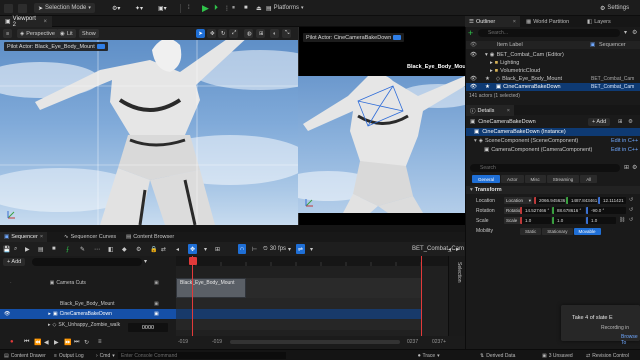 Image resolution: width=640 pixels, height=360 pixels. I want to click on clapper-icon: ▤, so click(41, 249).